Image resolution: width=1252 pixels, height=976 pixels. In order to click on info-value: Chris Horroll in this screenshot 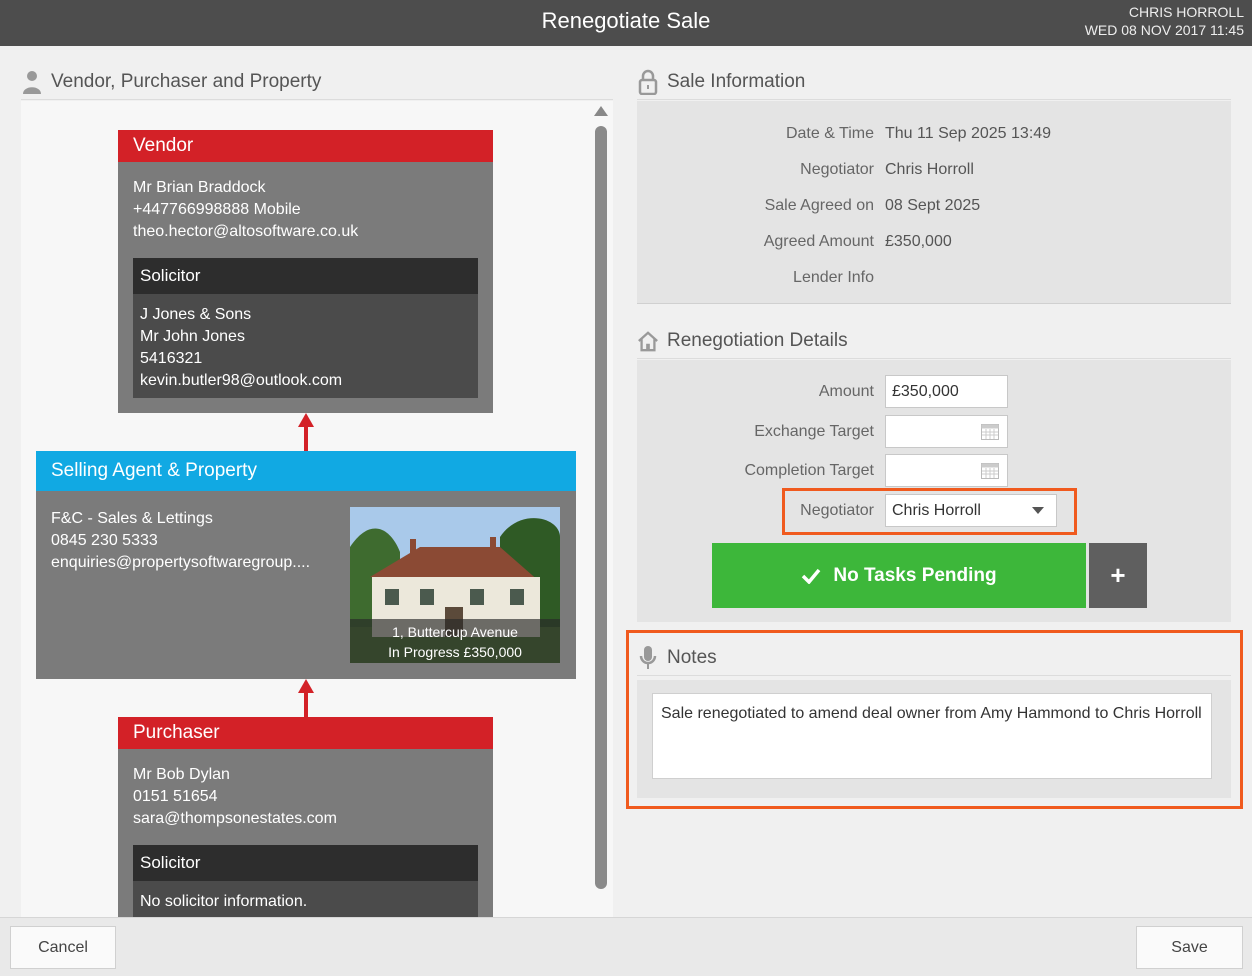, I will do `click(929, 169)`.